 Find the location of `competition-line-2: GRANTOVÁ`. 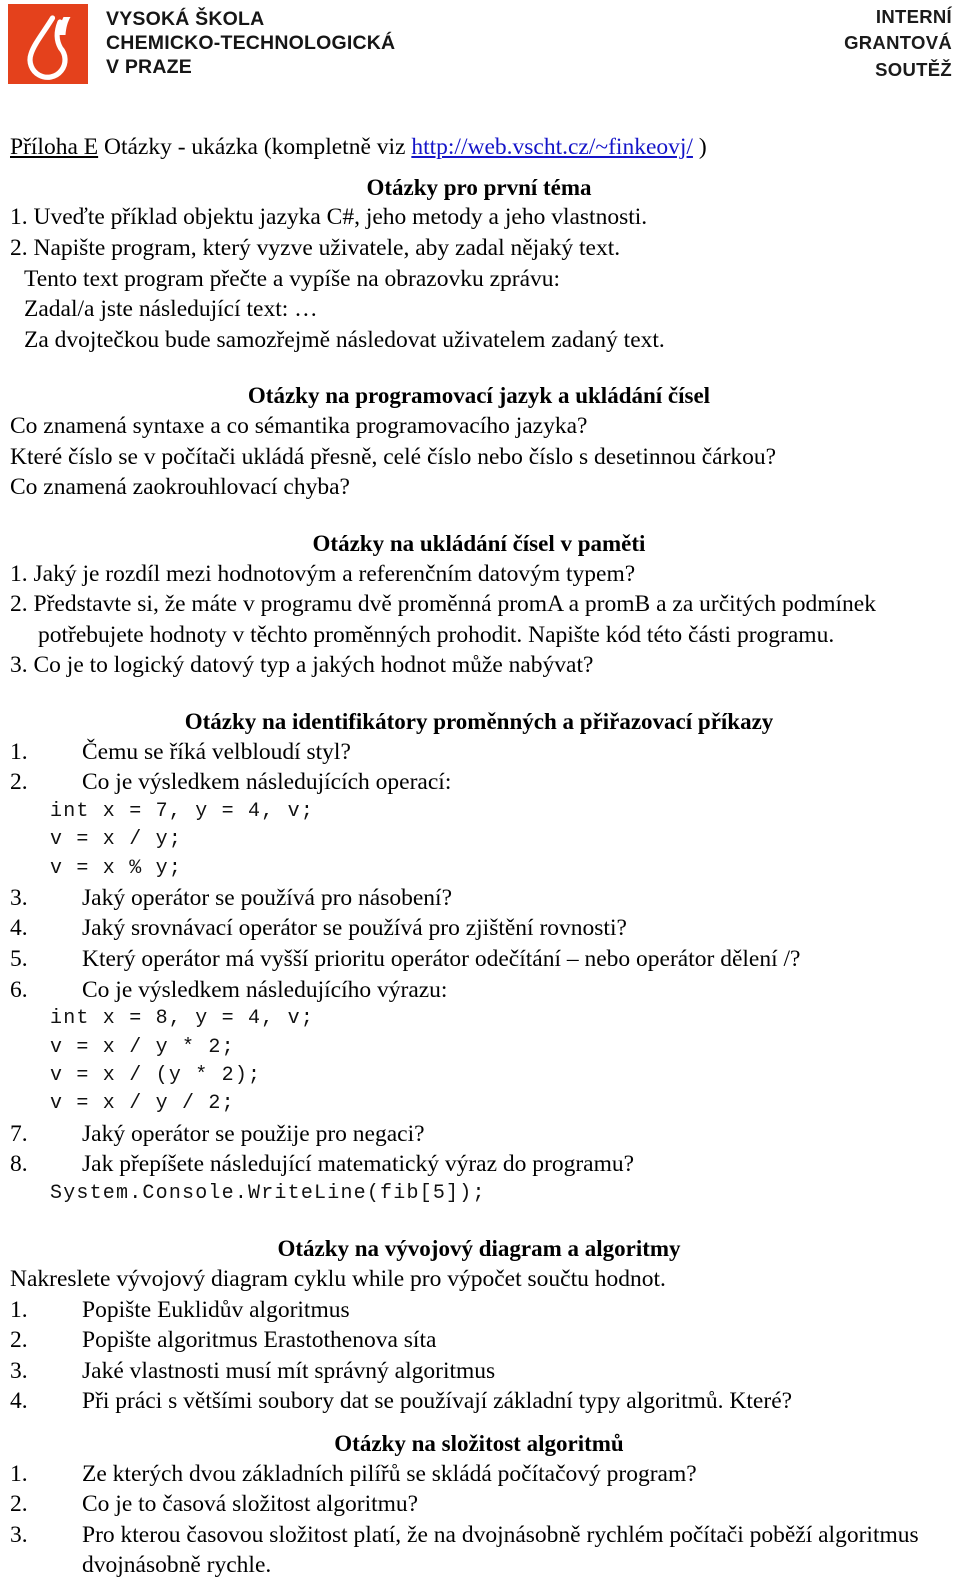

competition-line-2: GRANTOVÁ is located at coordinates (898, 43).